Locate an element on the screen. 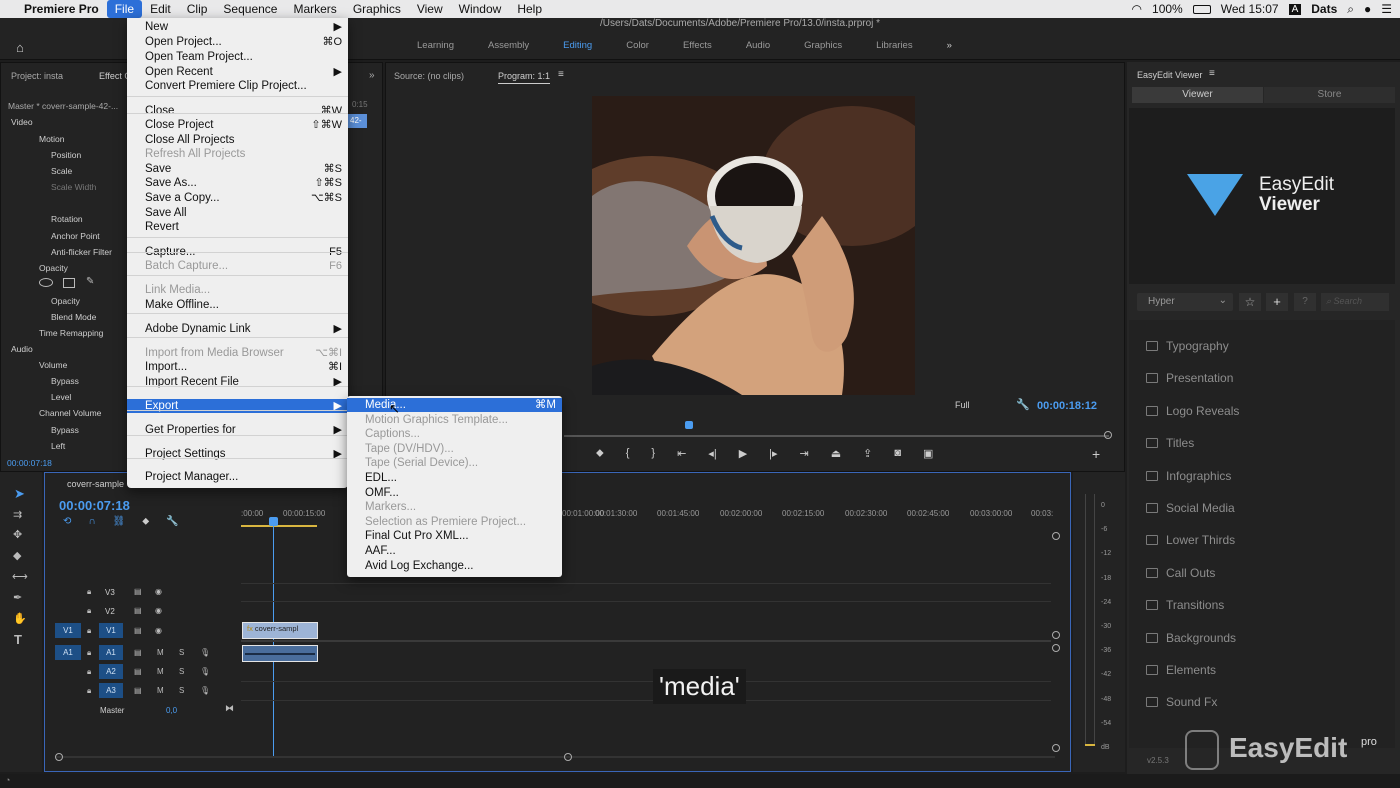  spotlight-icon: ⌕ is located at coordinates (1350, 9).